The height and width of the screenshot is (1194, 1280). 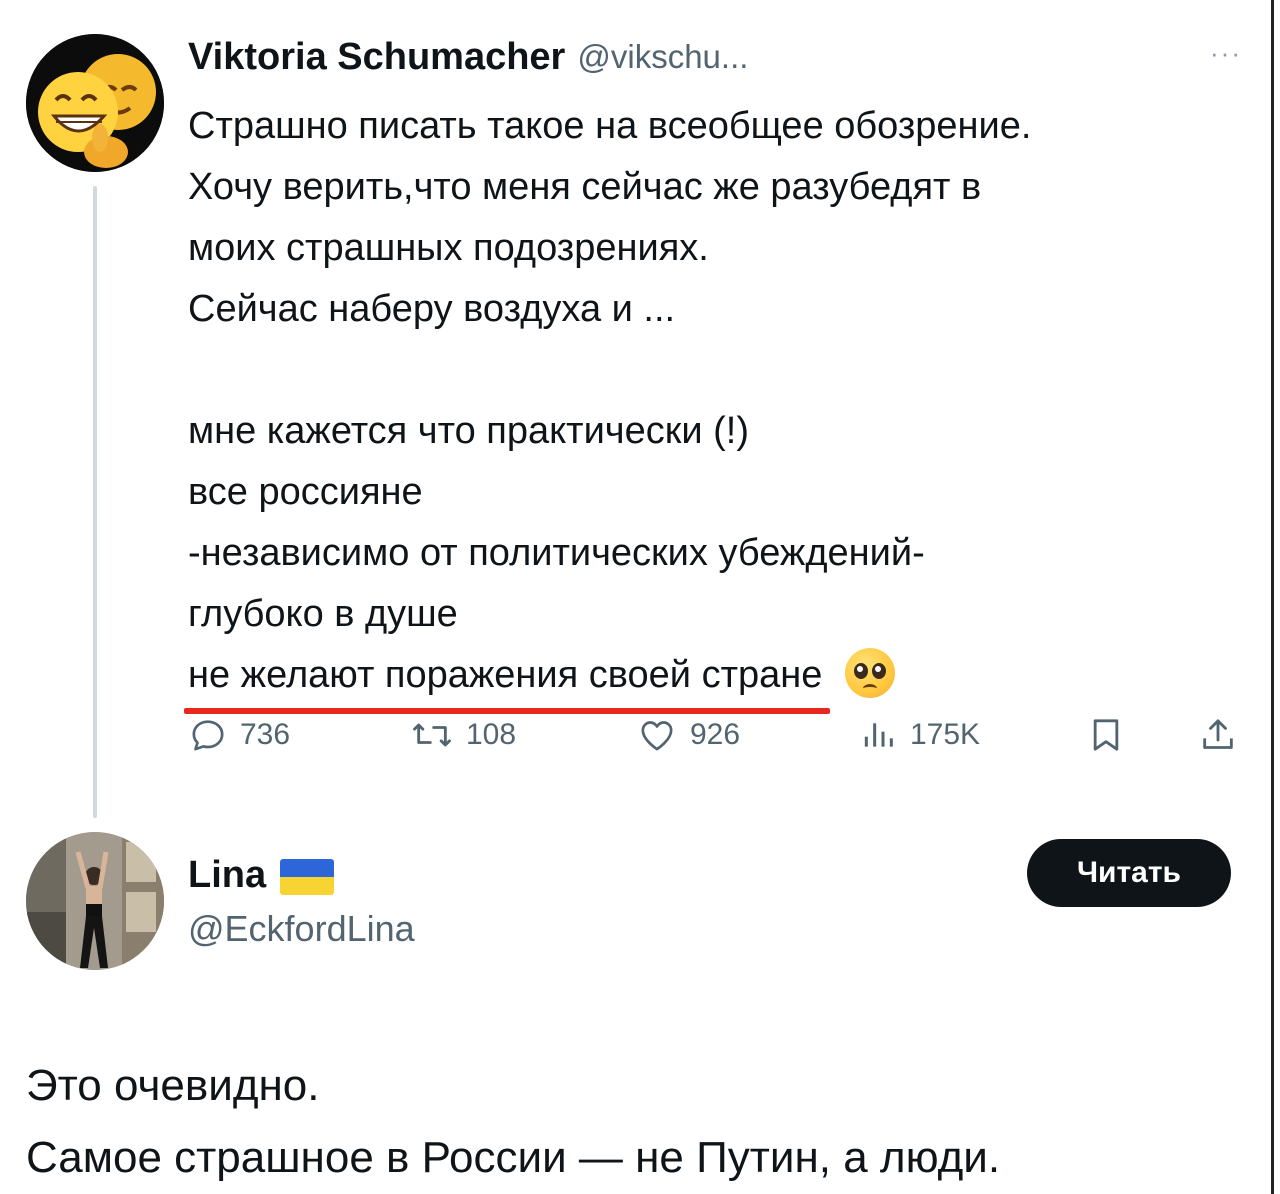 What do you see at coordinates (469, 431) in the screenshot?
I see `tweet-text-line: мне кажется что практически (!)` at bounding box center [469, 431].